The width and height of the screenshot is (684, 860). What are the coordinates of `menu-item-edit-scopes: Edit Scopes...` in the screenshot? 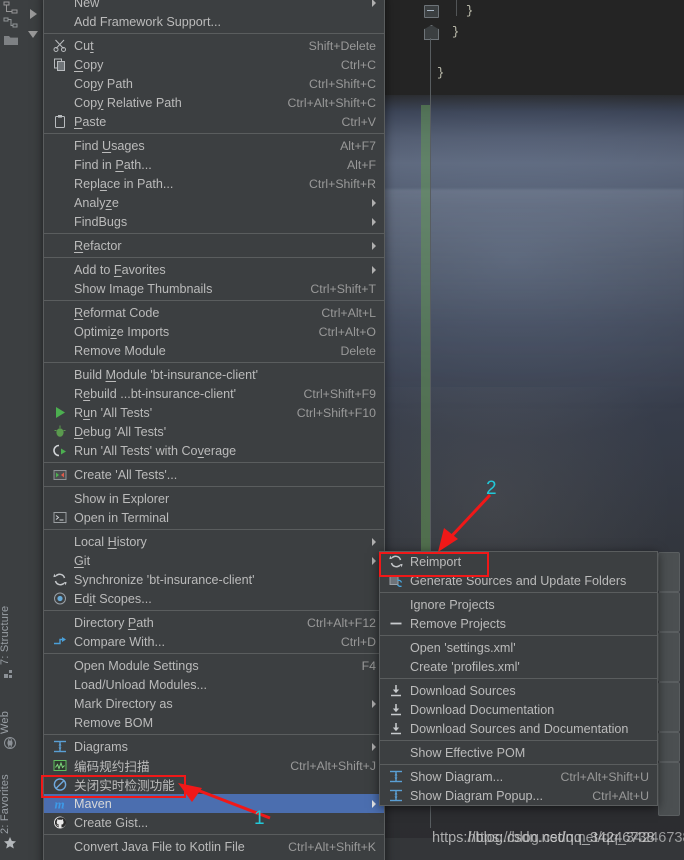 It's located at (214, 598).